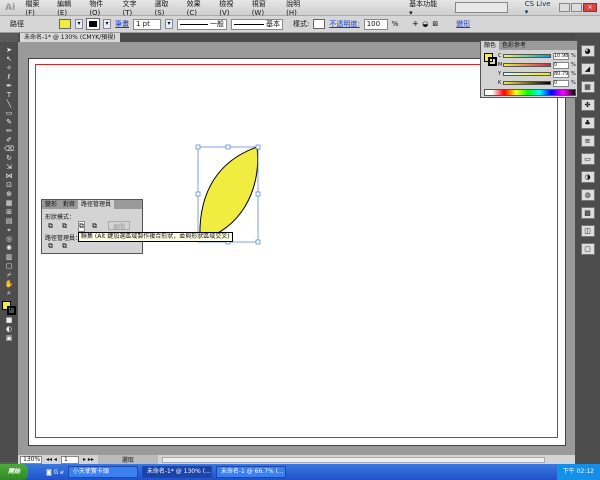 The height and width of the screenshot is (480, 600). I want to click on symbols-icon: ♣, so click(587, 123).